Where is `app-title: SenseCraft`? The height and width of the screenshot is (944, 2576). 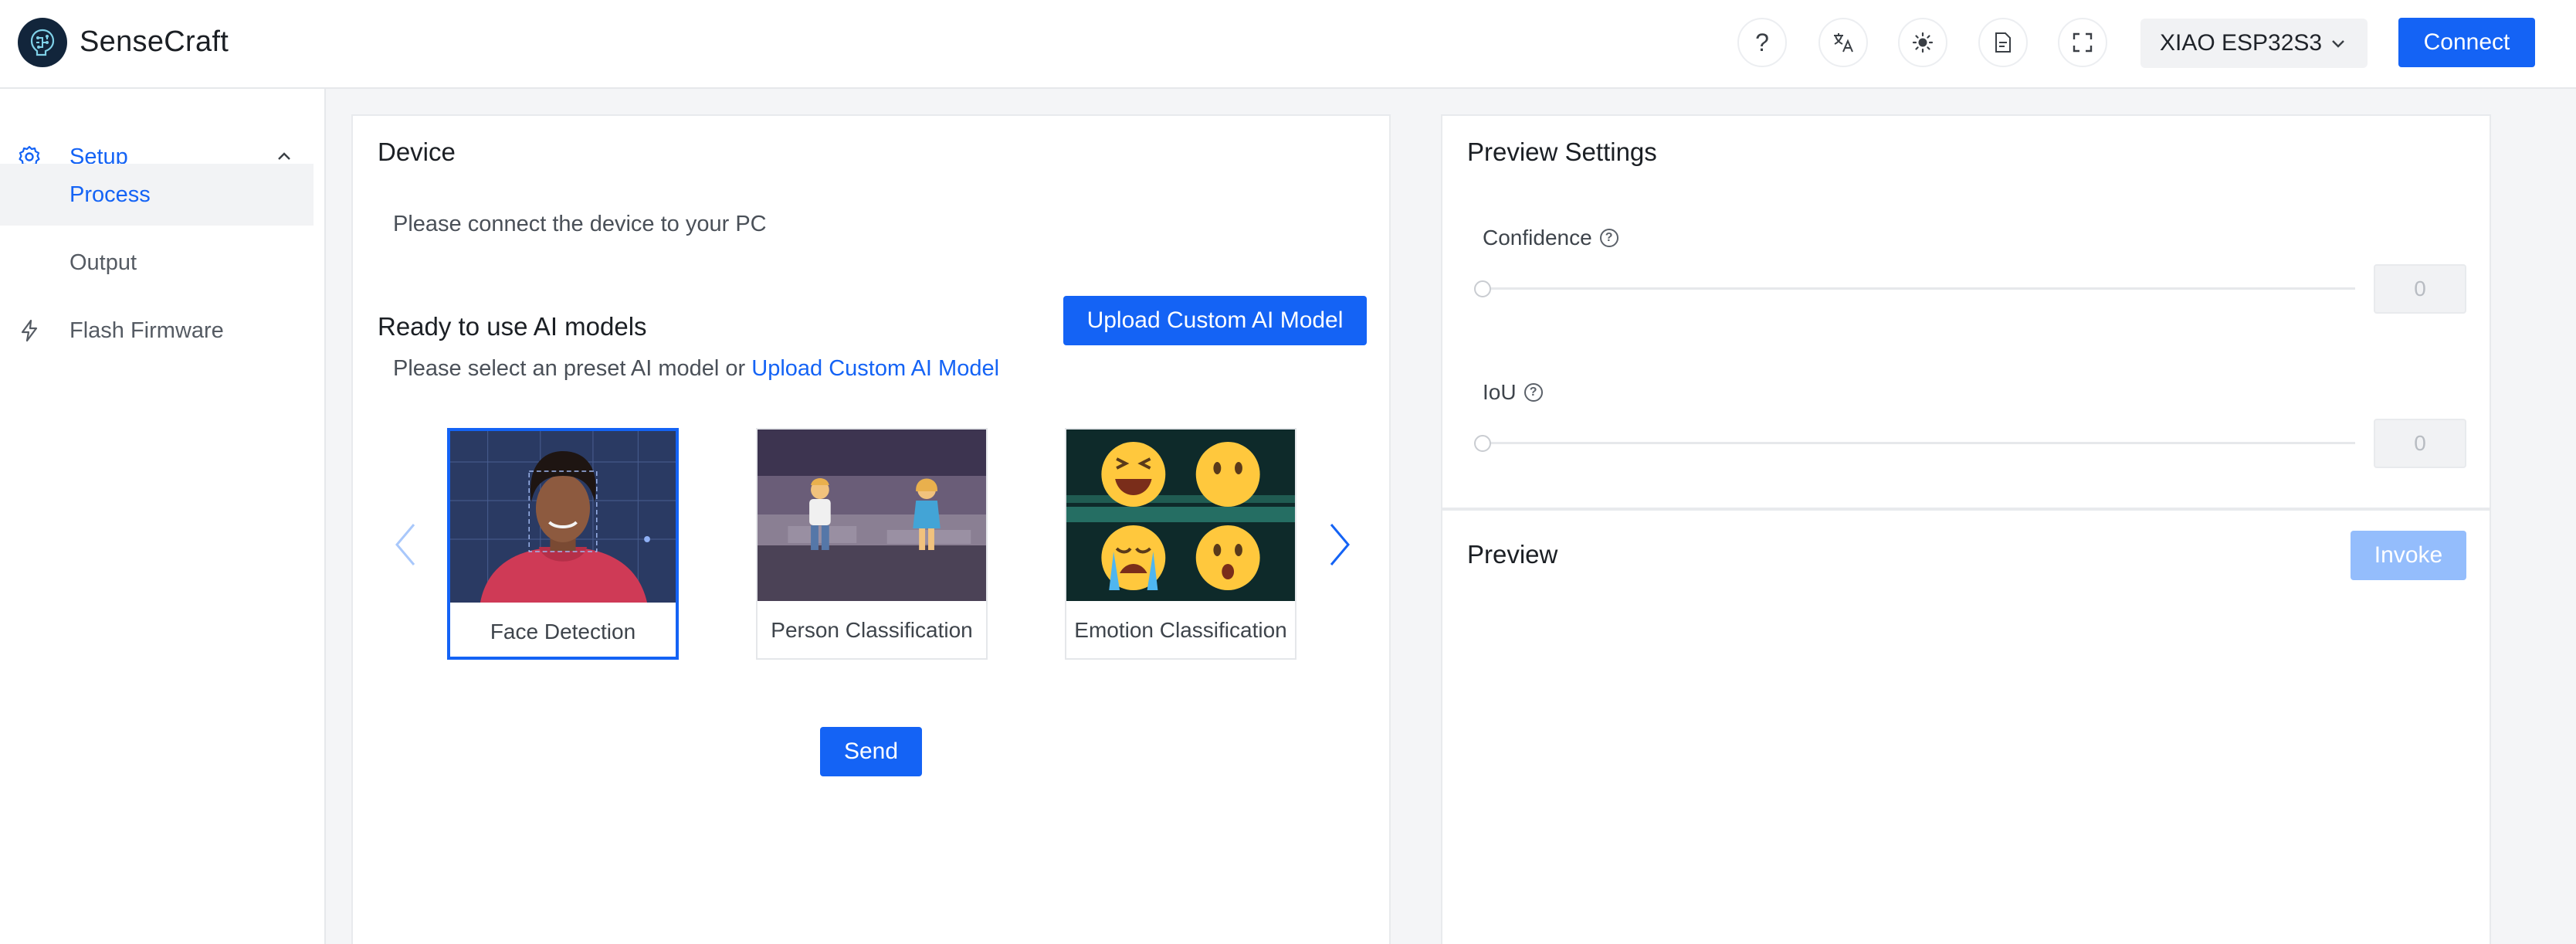 app-title: SenseCraft is located at coordinates (154, 41).